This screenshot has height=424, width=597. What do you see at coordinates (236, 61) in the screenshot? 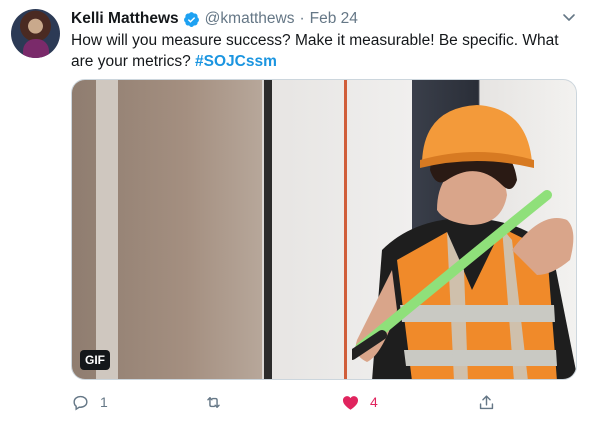
I see `hashtag-link: #SOJCssm` at bounding box center [236, 61].